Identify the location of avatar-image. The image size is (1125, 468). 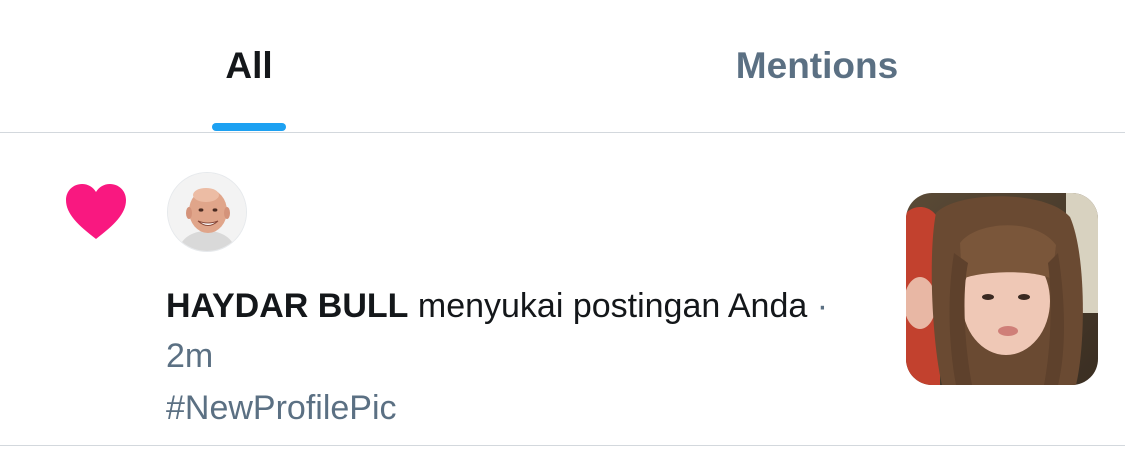
(207, 212).